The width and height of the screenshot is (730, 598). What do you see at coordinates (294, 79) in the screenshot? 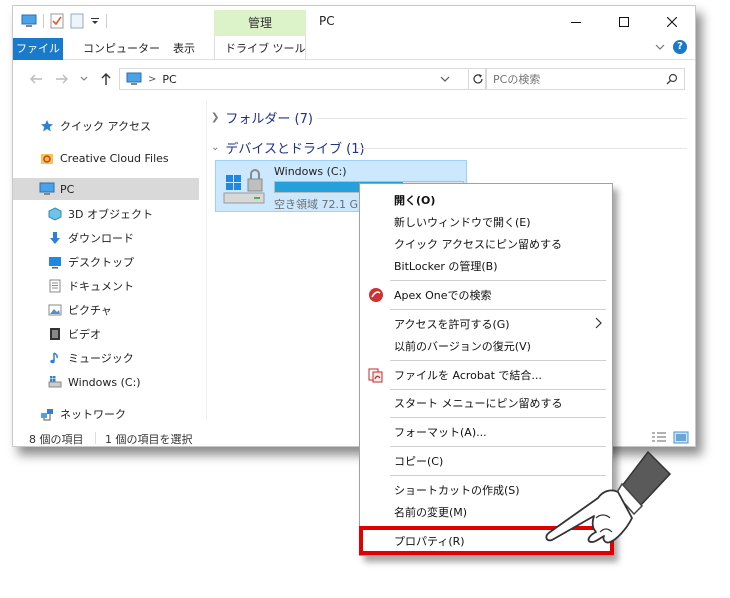
I see `address-field: > PC` at bounding box center [294, 79].